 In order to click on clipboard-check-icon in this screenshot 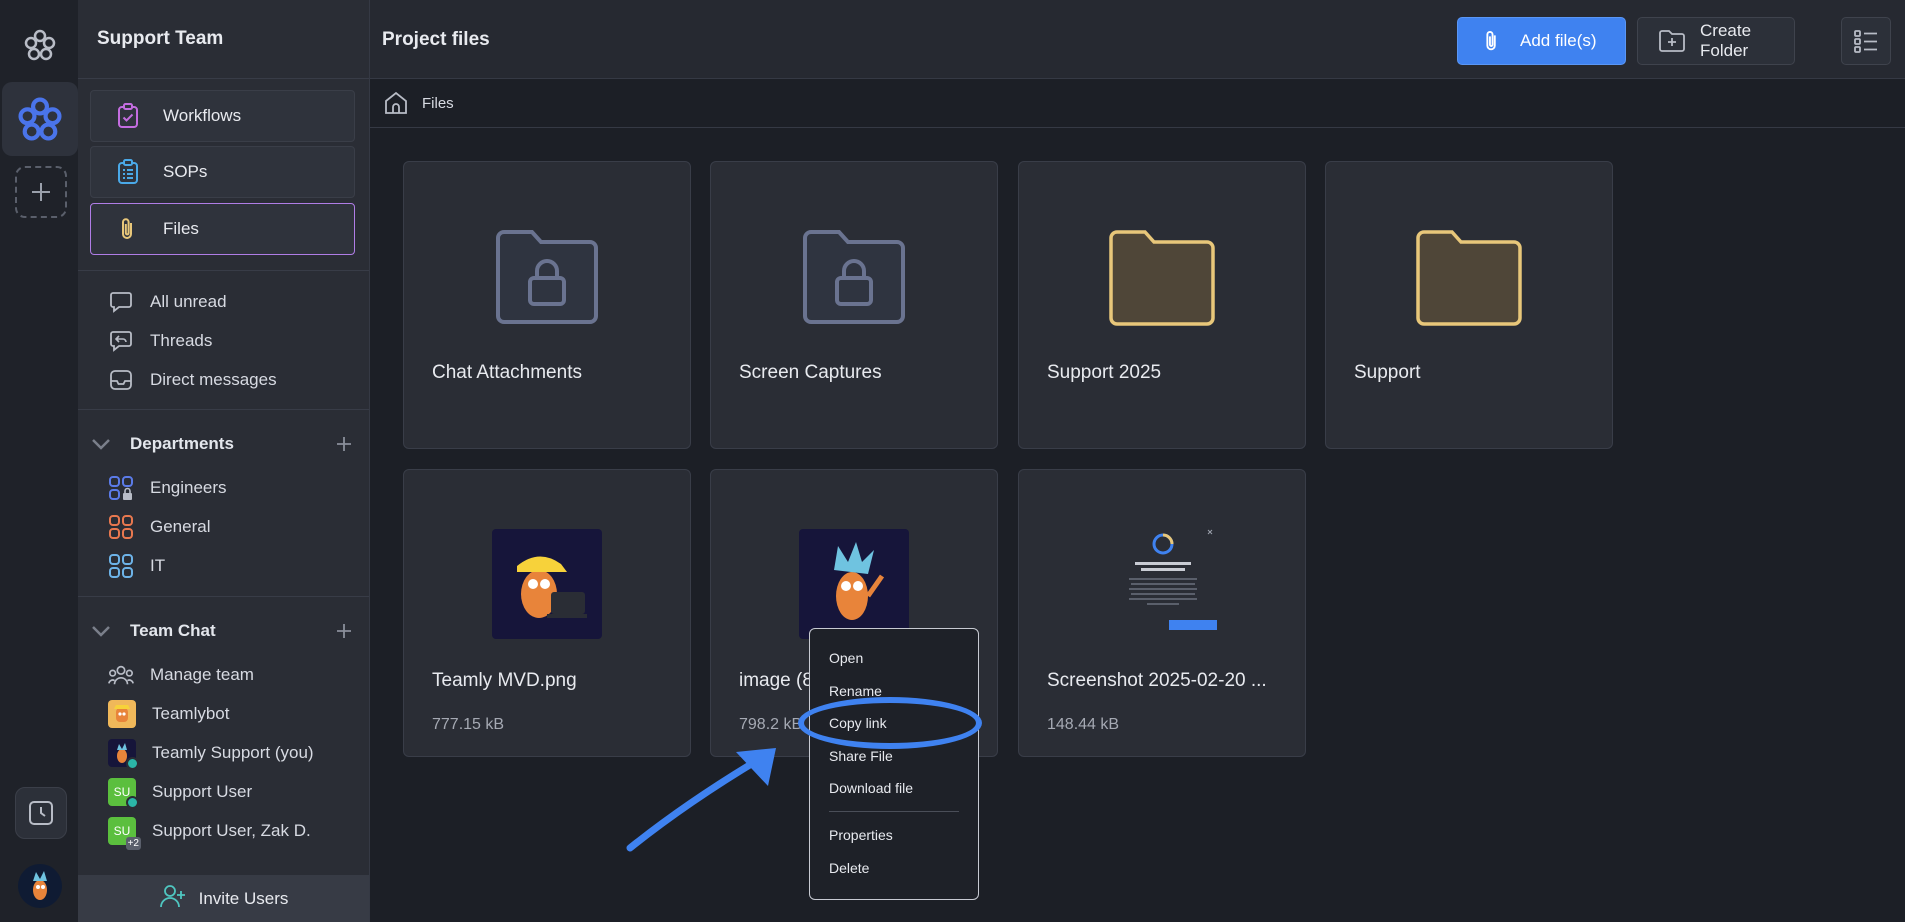, I will do `click(128, 116)`.